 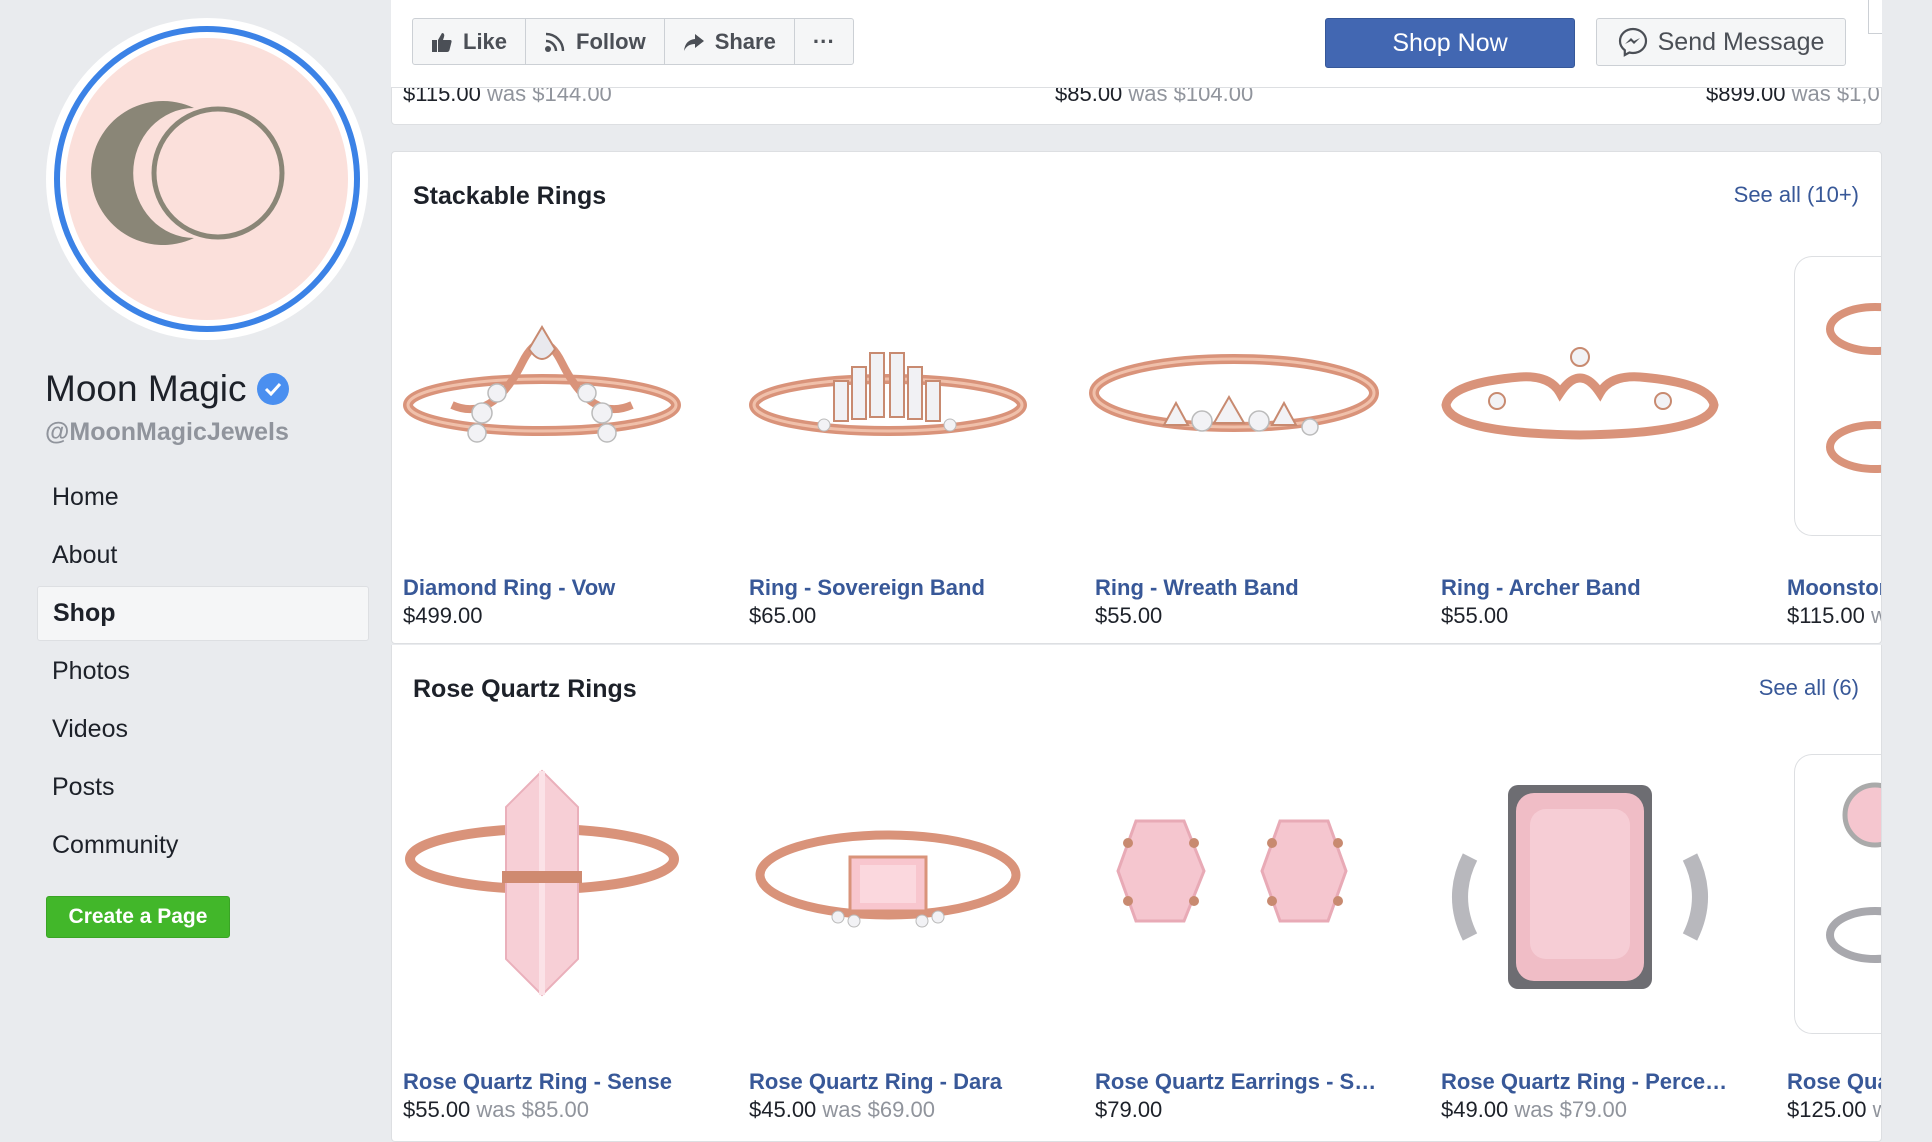 What do you see at coordinates (1741, 41) in the screenshot?
I see `send-message-label: Send Message` at bounding box center [1741, 41].